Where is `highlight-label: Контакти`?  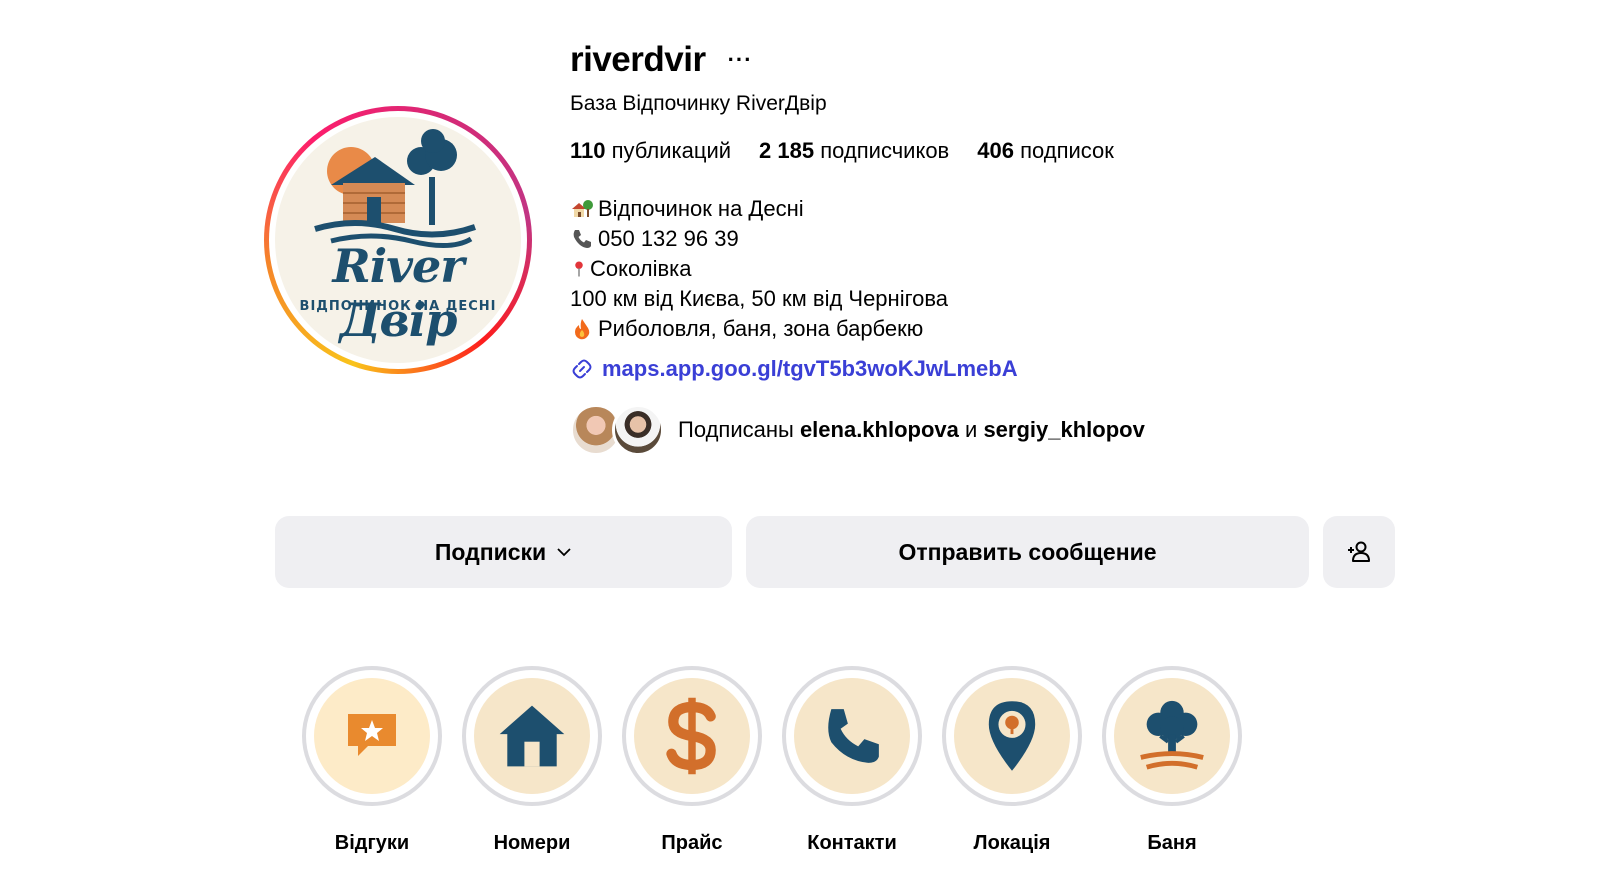
highlight-label: Контакти is located at coordinates (852, 843).